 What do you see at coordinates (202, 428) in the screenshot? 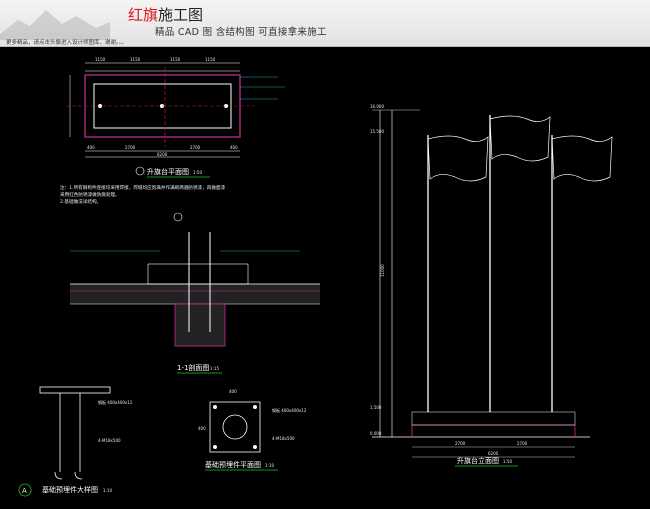
I see `embed-dim-2: 400` at bounding box center [202, 428].